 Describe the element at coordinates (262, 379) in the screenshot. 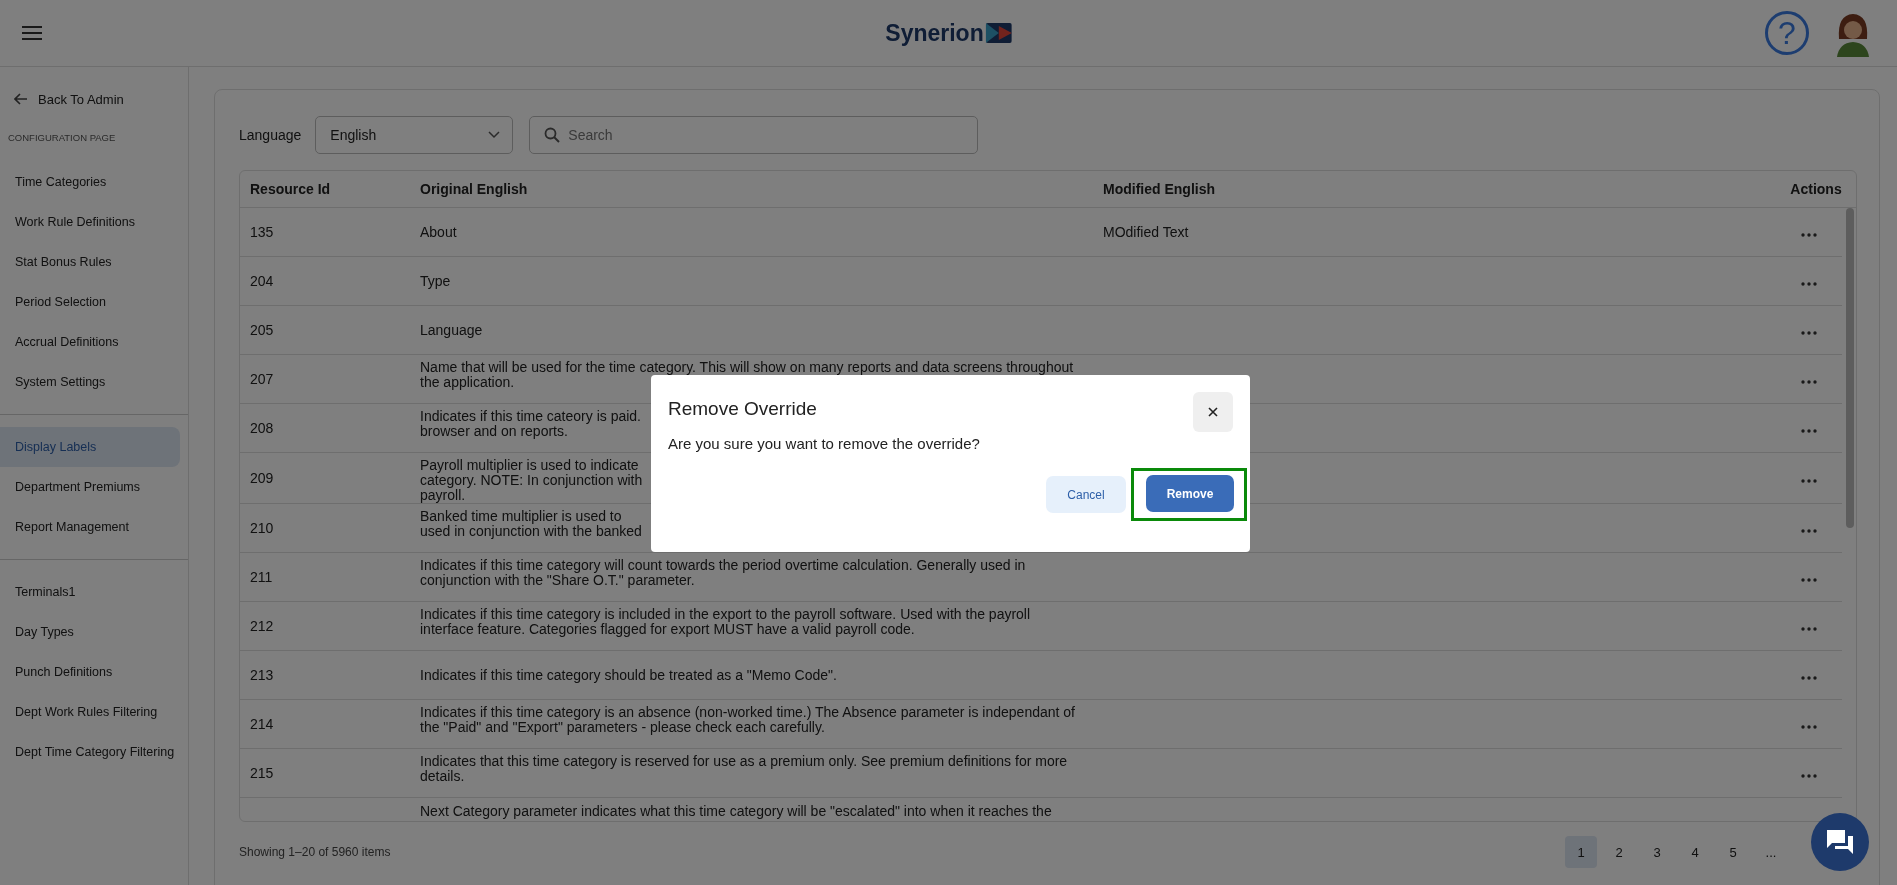

I see `table-cell: 207` at that location.